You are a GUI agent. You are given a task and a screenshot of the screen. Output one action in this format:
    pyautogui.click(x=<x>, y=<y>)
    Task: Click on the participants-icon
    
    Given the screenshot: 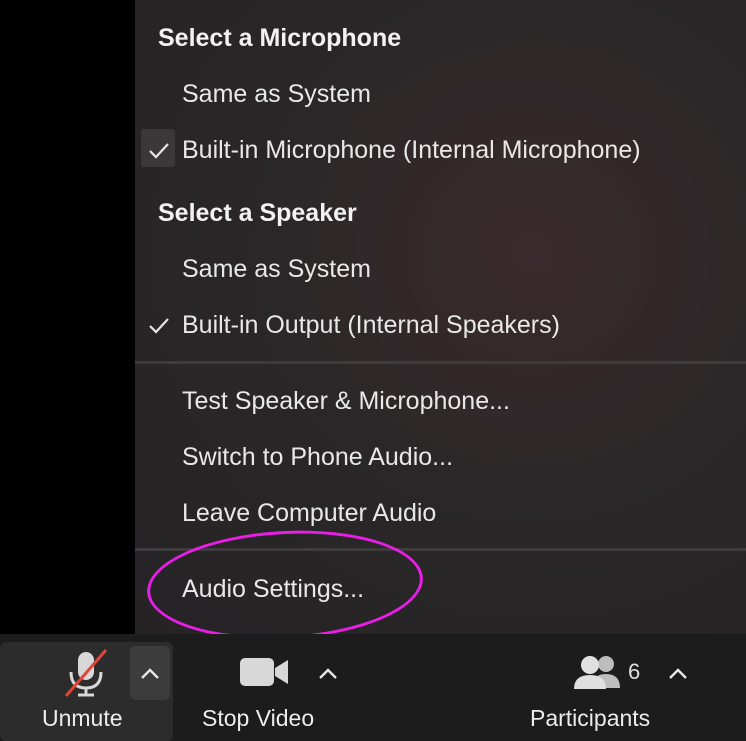 What is the action you would take?
    pyautogui.click(x=597, y=672)
    